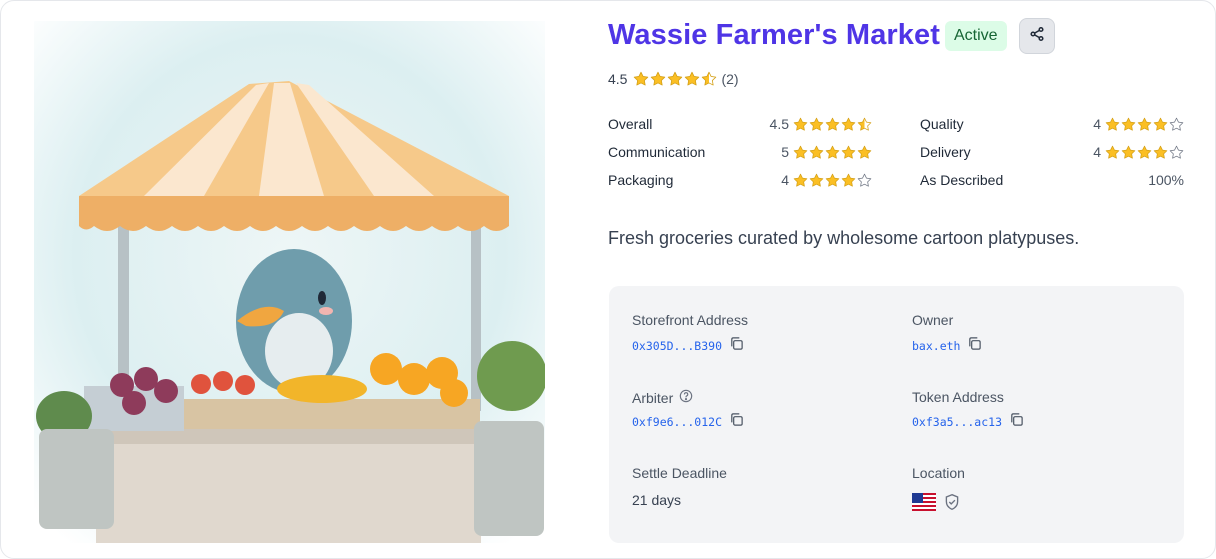 The height and width of the screenshot is (559, 1216). What do you see at coordinates (785, 152) in the screenshot?
I see `rating-value: 5` at bounding box center [785, 152].